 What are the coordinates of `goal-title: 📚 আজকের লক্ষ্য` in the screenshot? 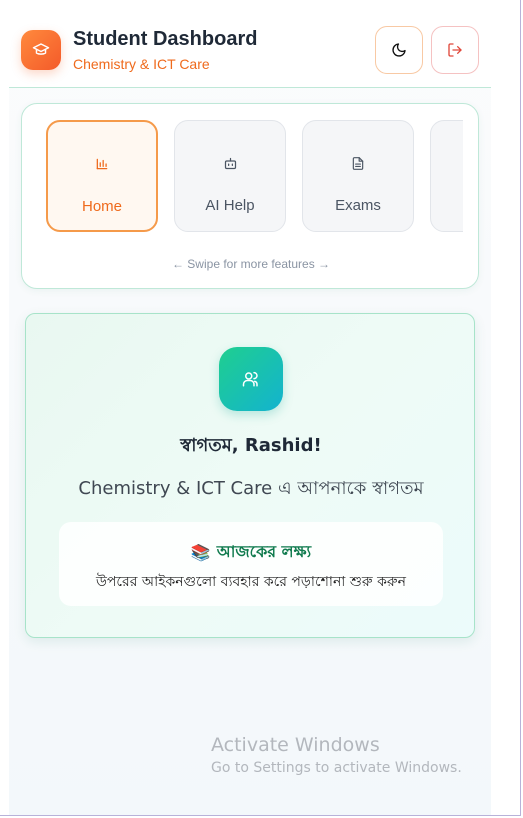 It's located at (251, 552).